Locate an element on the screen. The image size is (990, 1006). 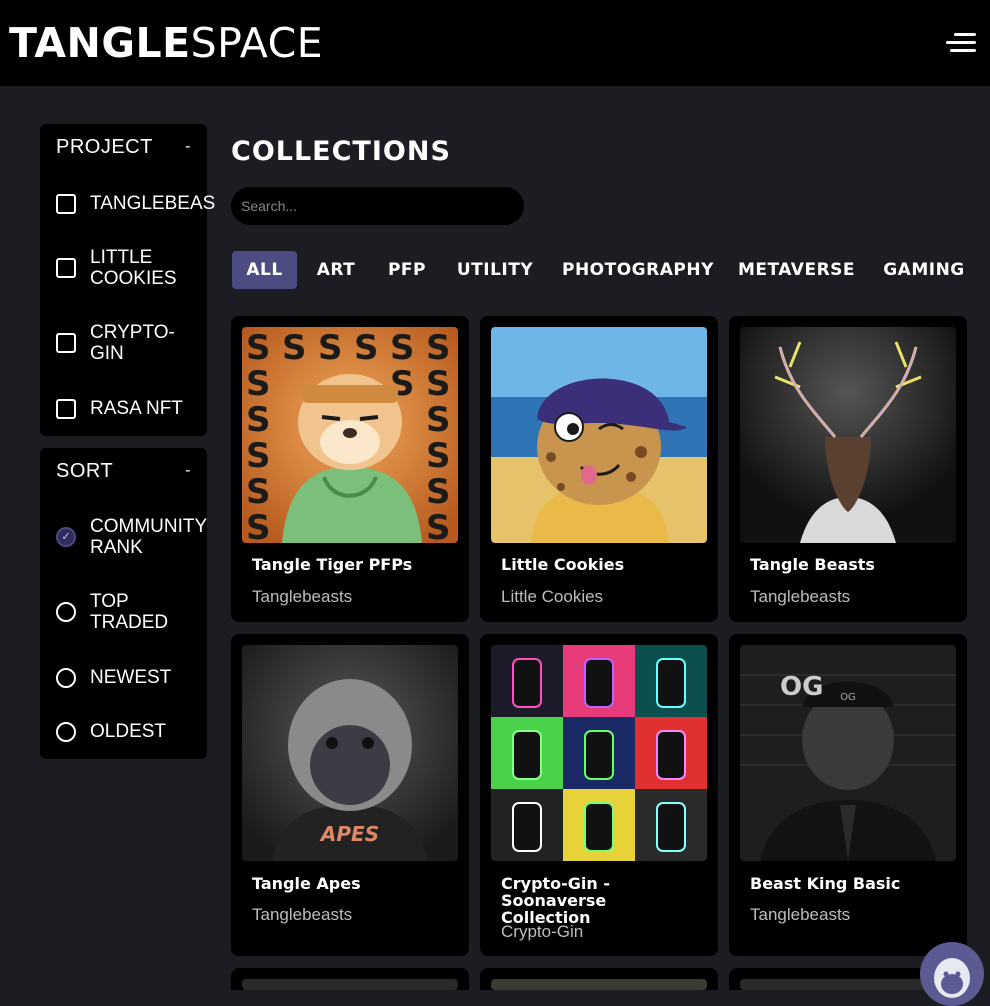
collection-image: OG OG is located at coordinates (848, 753).